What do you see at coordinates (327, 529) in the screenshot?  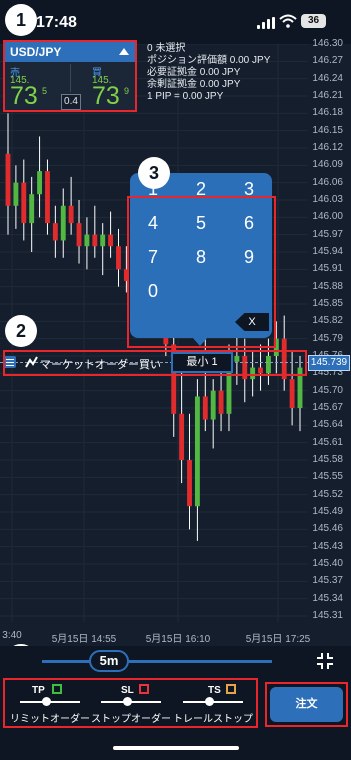 I see `price-axis-label: 145.46` at bounding box center [327, 529].